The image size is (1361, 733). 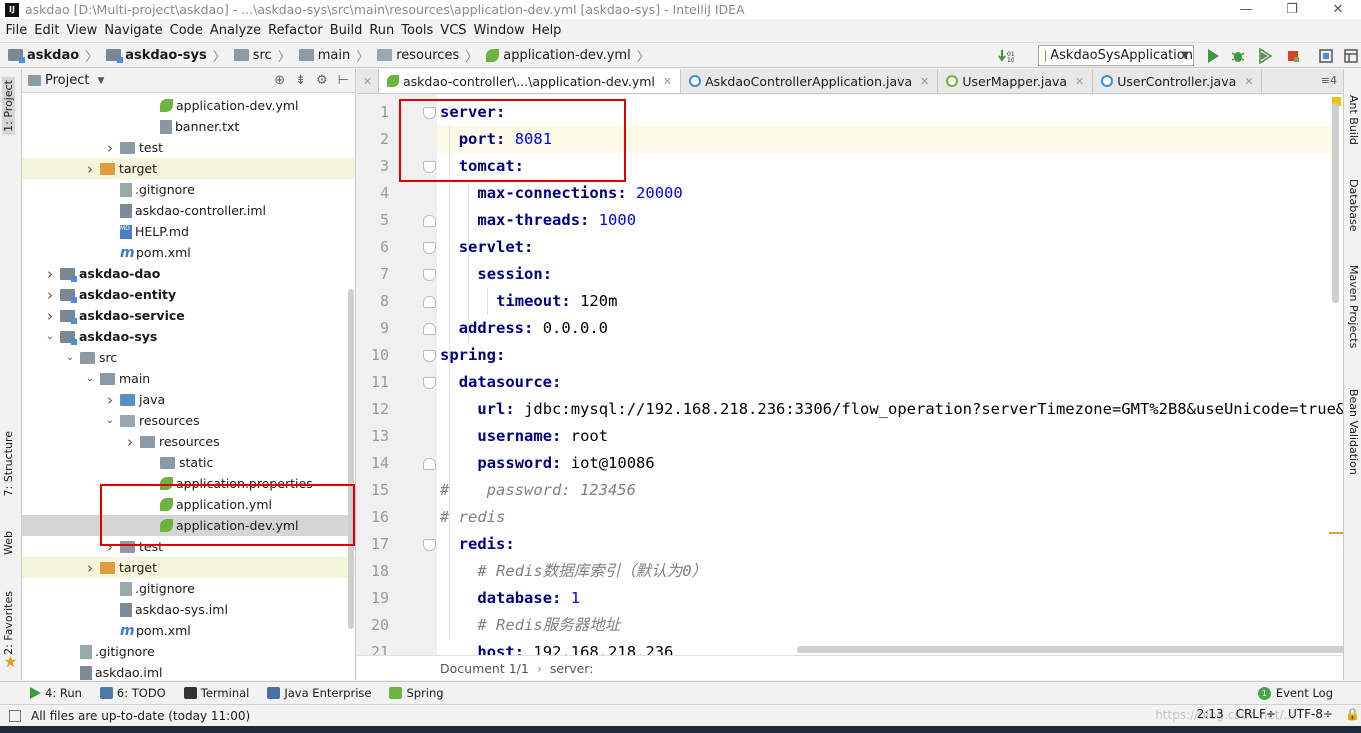 I want to click on run-icon, so click(x=1213, y=56).